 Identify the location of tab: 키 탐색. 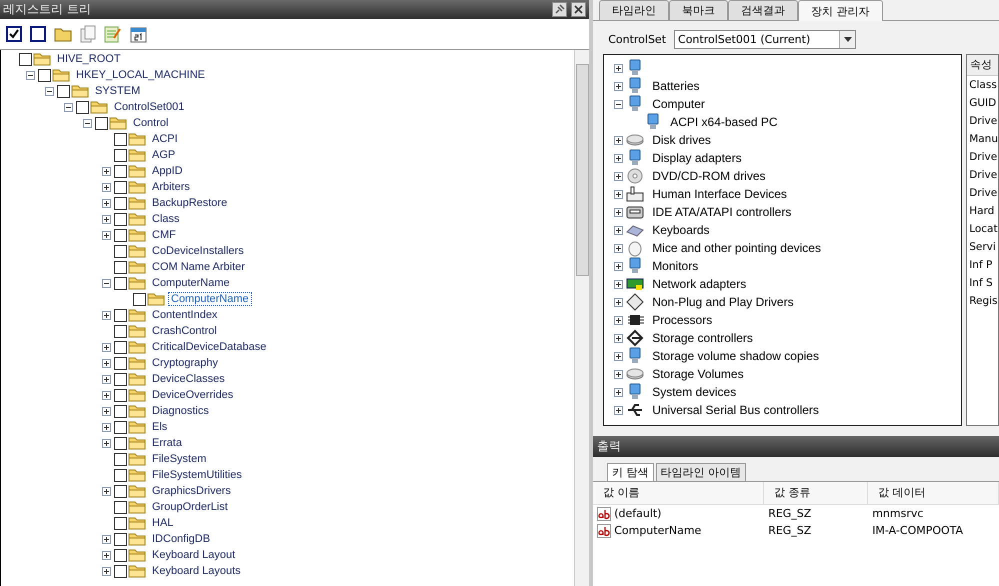
(630, 472).